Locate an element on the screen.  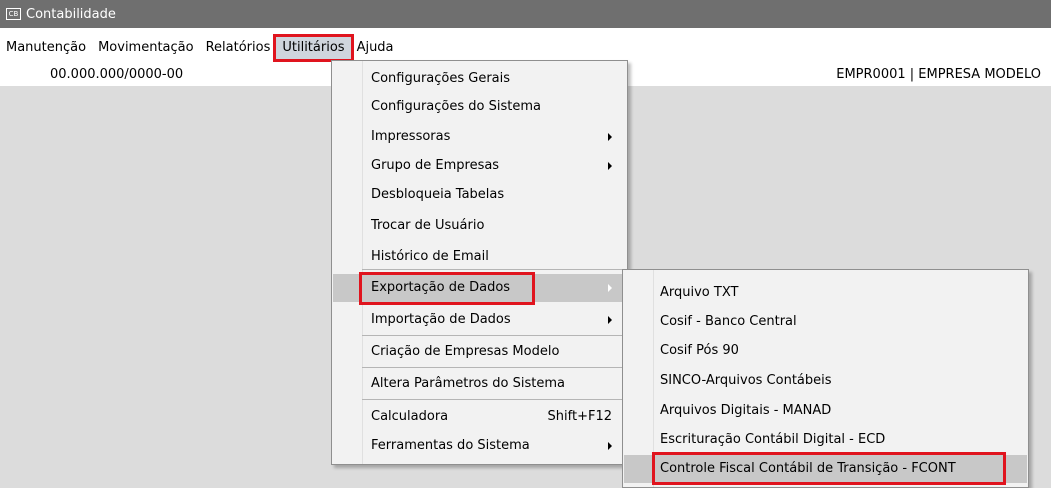
menu-item-label: Arquivos Digitais - MANAD is located at coordinates (746, 410).